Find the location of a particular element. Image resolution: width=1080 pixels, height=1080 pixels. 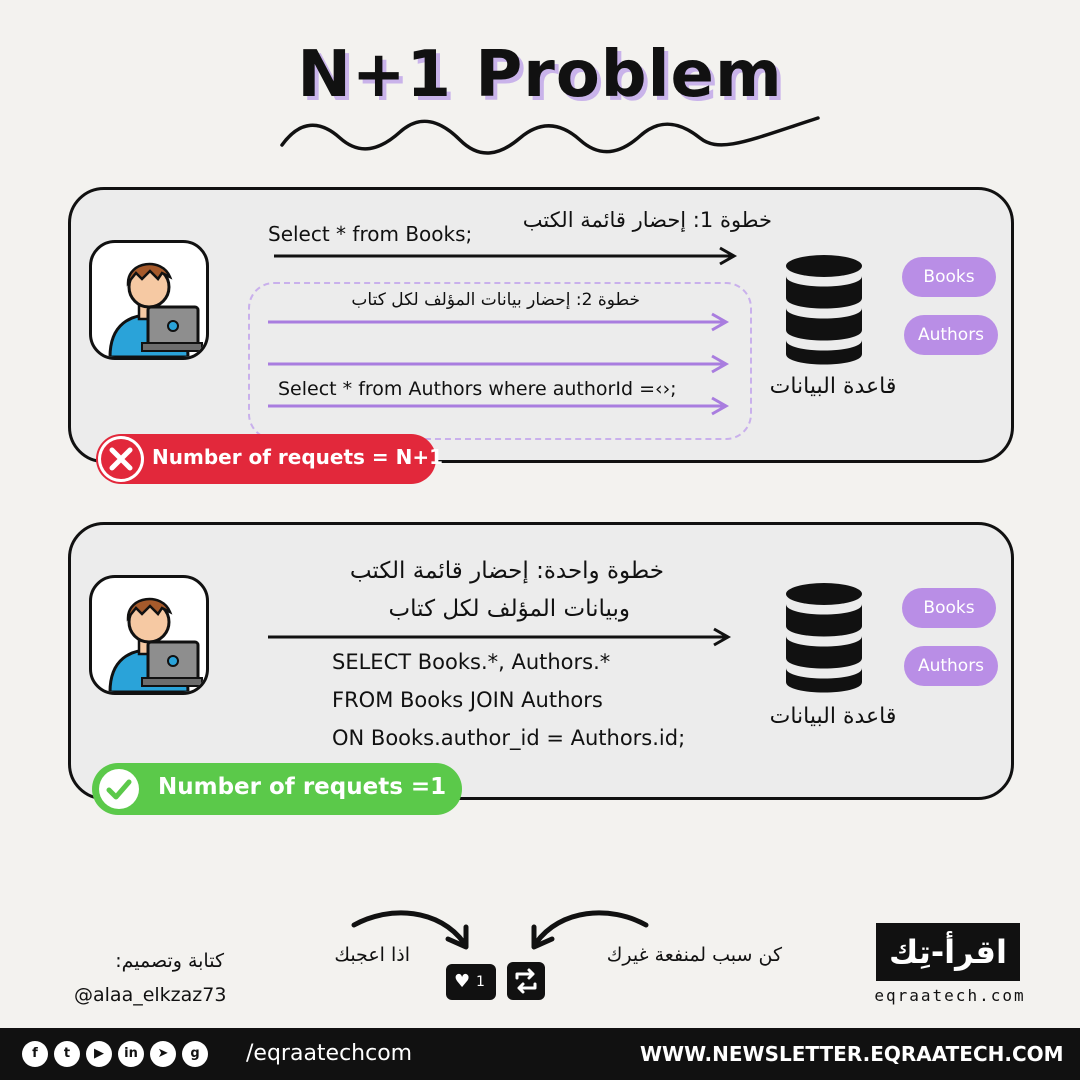

repost-button is located at coordinates (526, 981).